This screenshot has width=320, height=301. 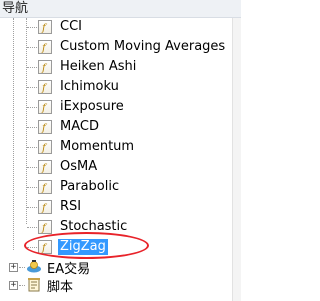 I want to click on indicator-item-parabolic: f Parabolic, so click(x=79, y=187).